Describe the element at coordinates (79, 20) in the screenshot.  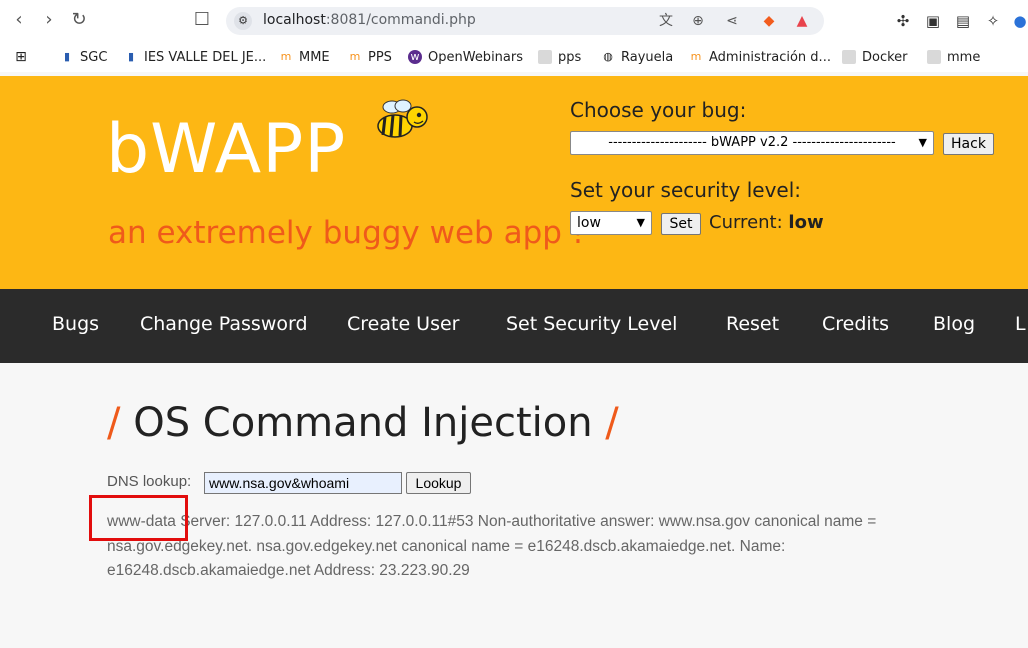
I see `reload-icon: ↻` at that location.